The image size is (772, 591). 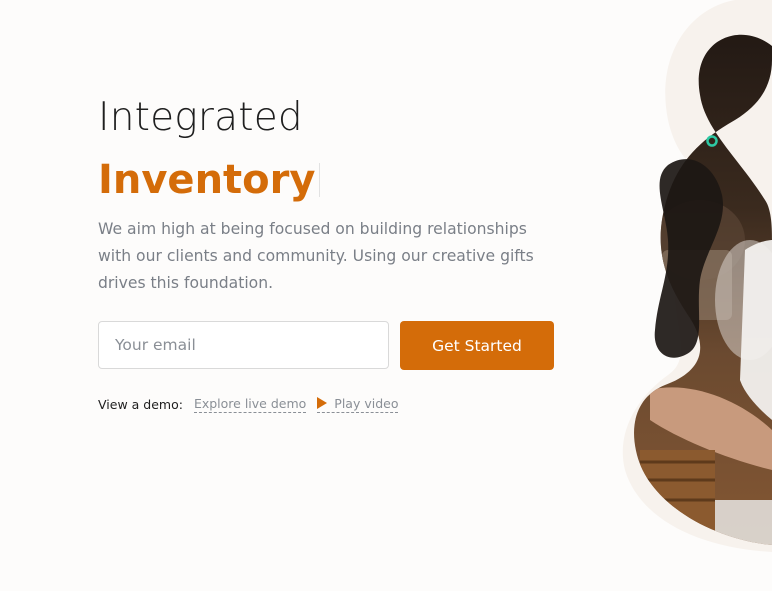 What do you see at coordinates (320, 180) in the screenshot?
I see `typing-cursor` at bounding box center [320, 180].